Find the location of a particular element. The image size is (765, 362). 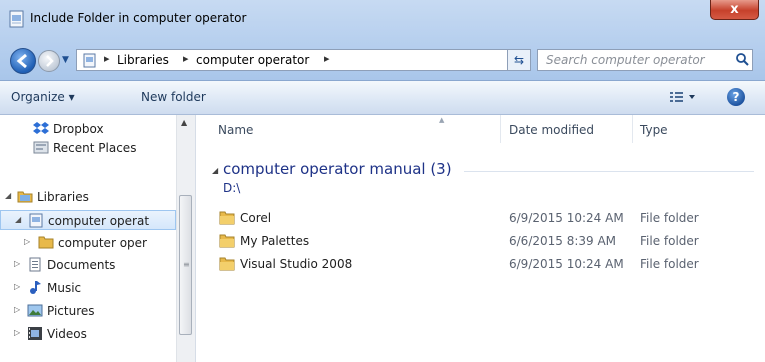

command-toolbar: Organize ▾ New folder ? is located at coordinates (382, 98).